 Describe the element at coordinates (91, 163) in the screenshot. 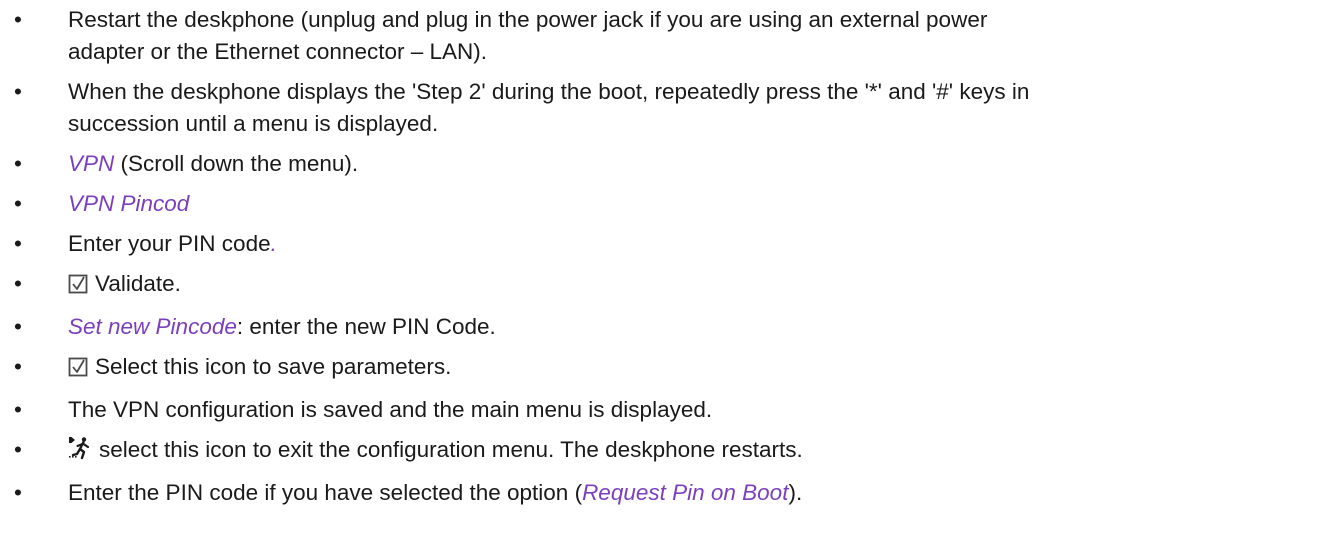

I see `menu-item-vpn: VPN` at that location.